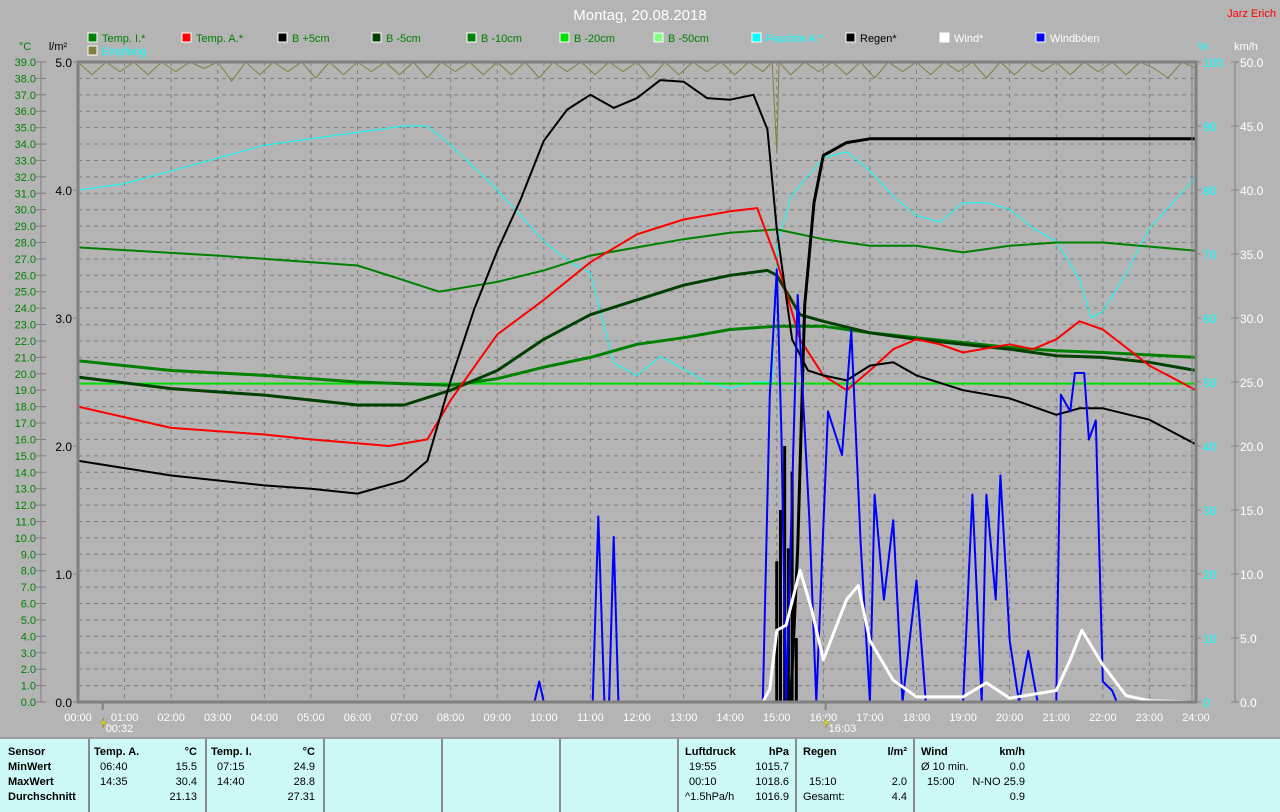 The width and height of the screenshot is (1280, 812). What do you see at coordinates (78, 718) in the screenshot?
I see `x-tick-label: 00:00` at bounding box center [78, 718].